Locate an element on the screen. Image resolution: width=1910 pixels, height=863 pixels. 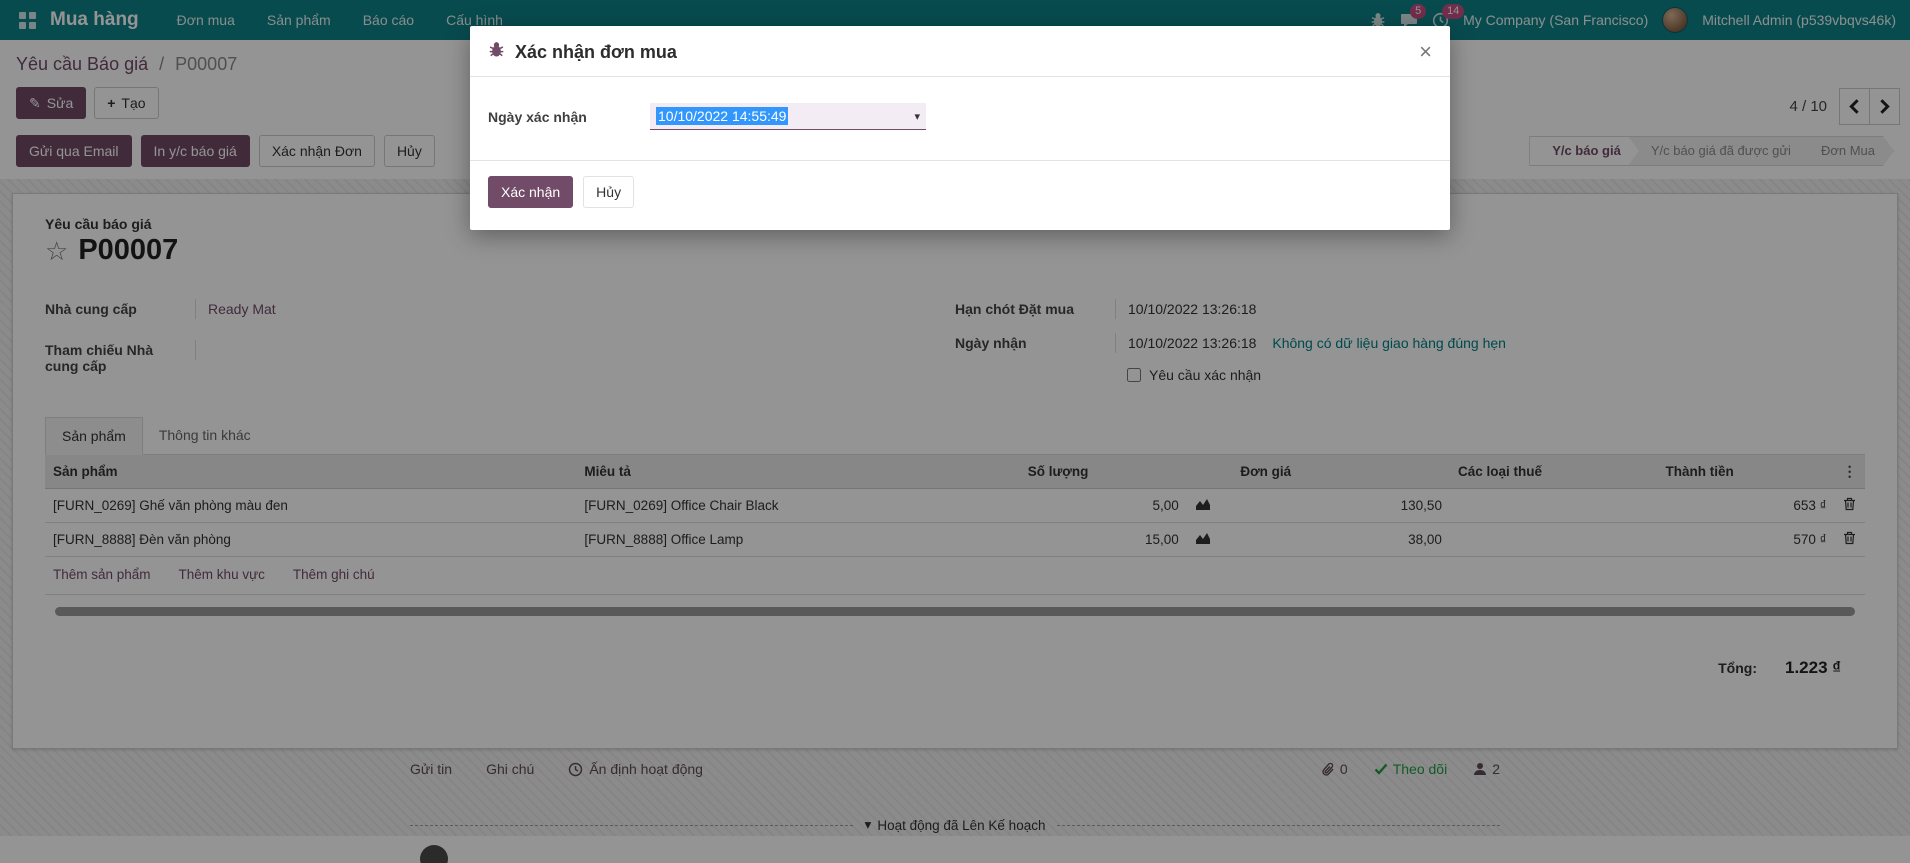
confirmation-date-label: Ngày xác nhận is located at coordinates (537, 116).